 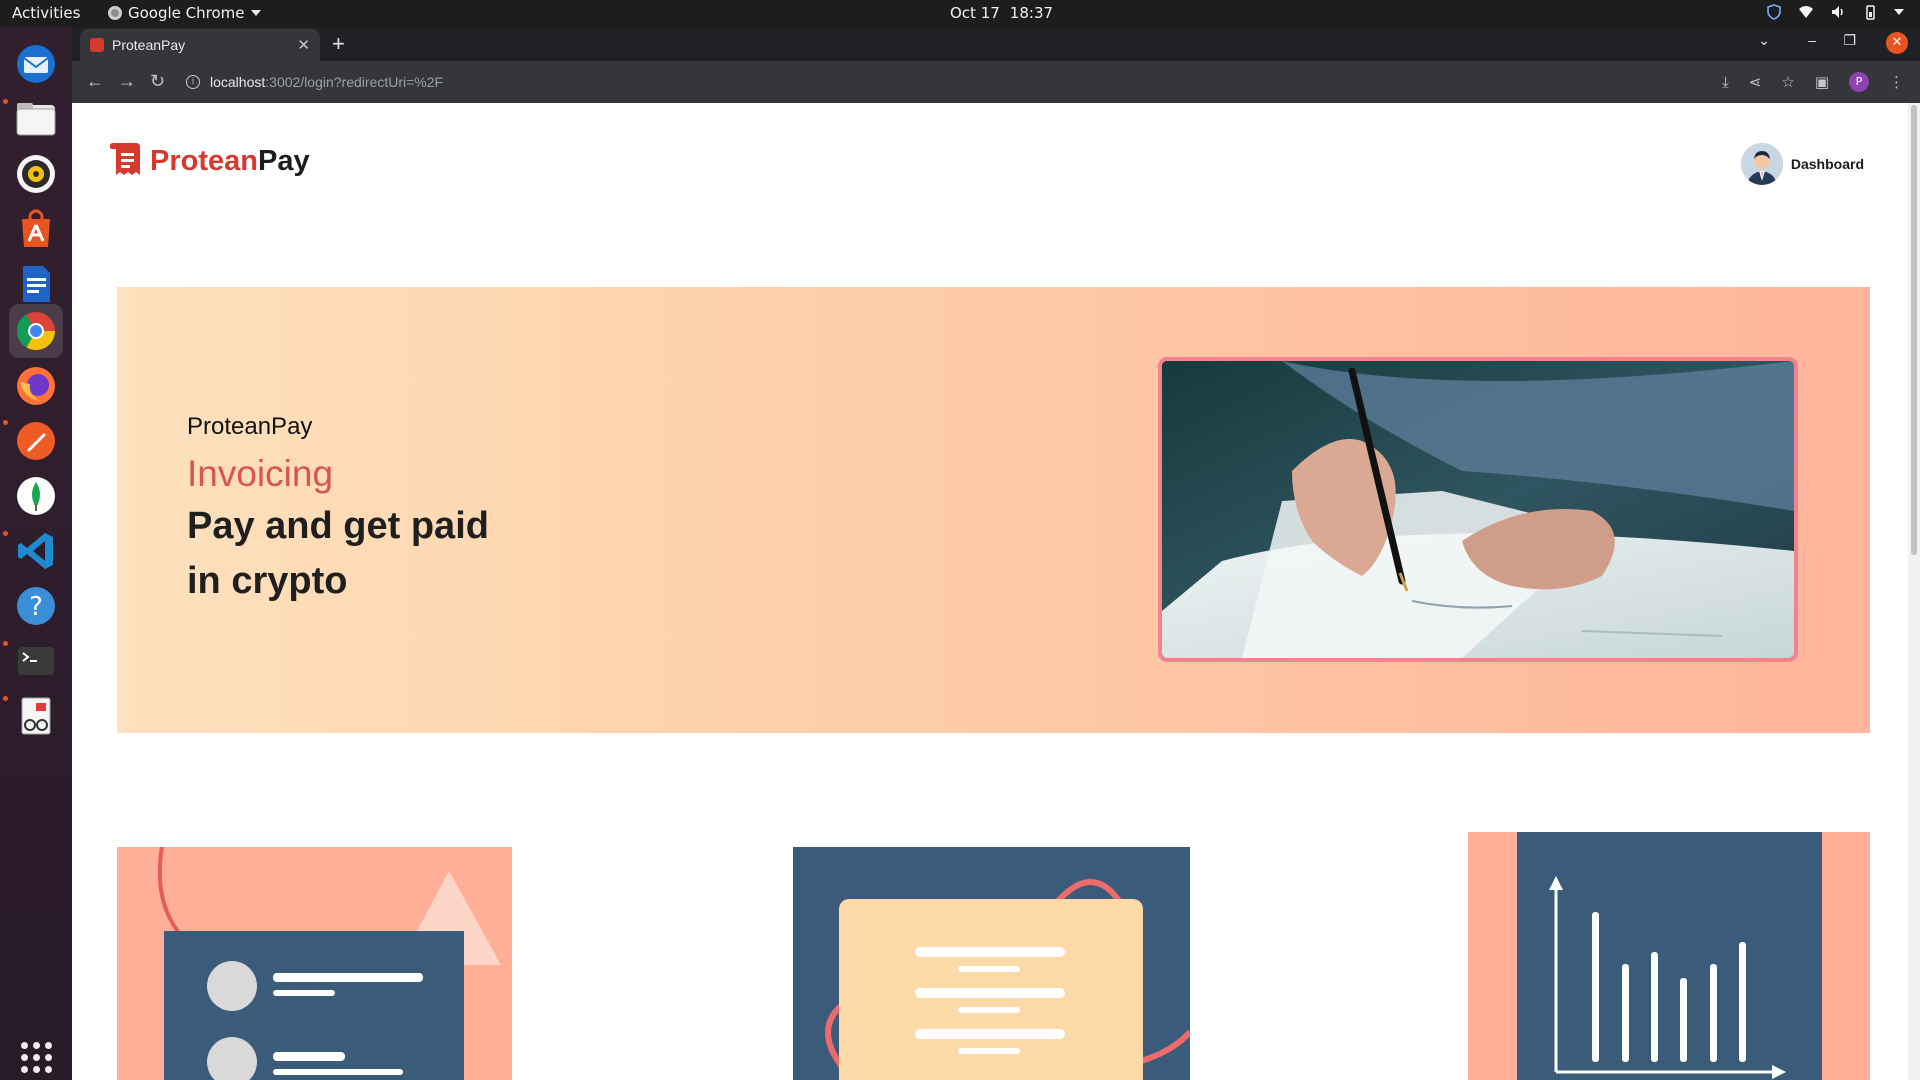 What do you see at coordinates (1899, 12) in the screenshot?
I see `system-menu-chevron-icon` at bounding box center [1899, 12].